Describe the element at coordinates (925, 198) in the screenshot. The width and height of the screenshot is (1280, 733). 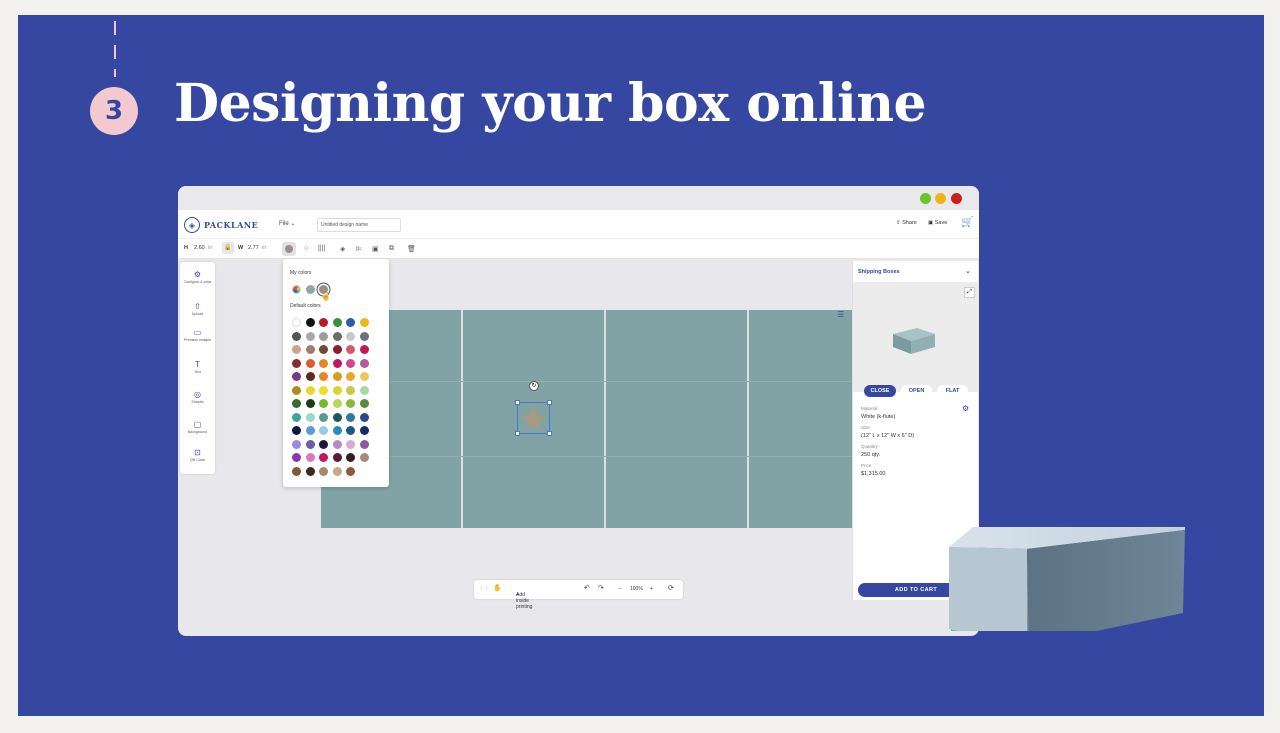
I see `window-maximize-button` at that location.